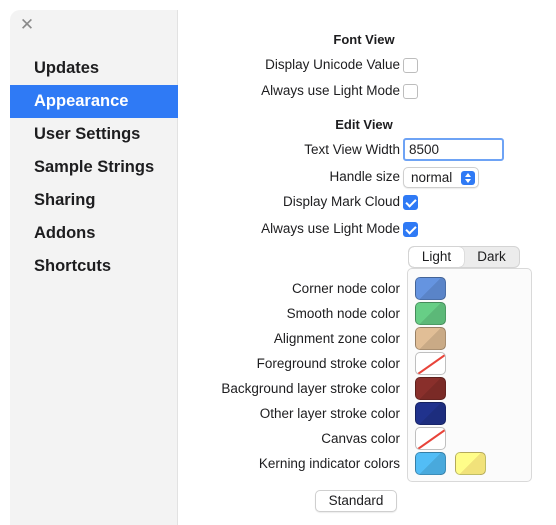 The width and height of the screenshot is (556, 525). Describe the element at coordinates (94, 233) in the screenshot. I see `sidebar-item-addons: Addons` at that location.